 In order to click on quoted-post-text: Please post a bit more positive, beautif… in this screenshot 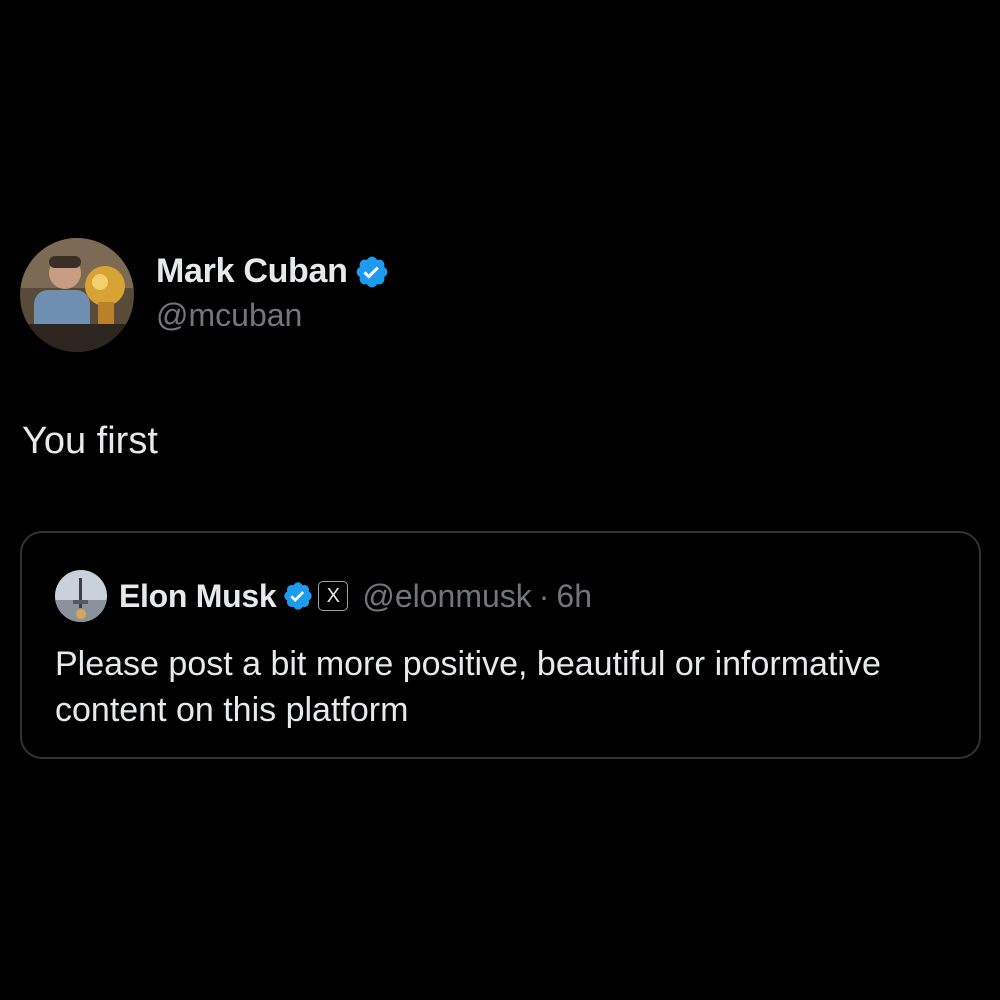, I will do `click(468, 687)`.